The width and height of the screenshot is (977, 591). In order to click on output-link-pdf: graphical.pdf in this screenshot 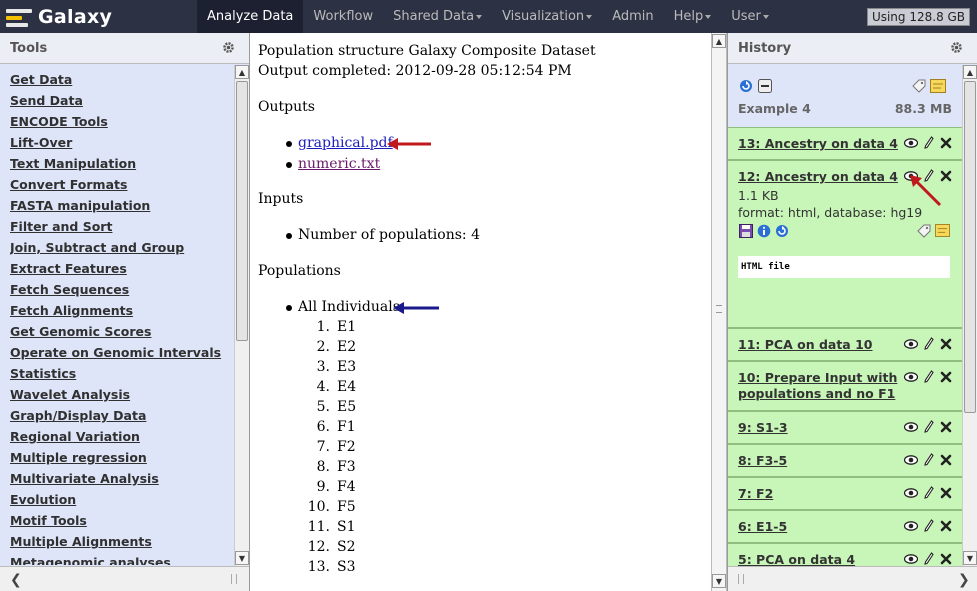, I will do `click(345, 143)`.